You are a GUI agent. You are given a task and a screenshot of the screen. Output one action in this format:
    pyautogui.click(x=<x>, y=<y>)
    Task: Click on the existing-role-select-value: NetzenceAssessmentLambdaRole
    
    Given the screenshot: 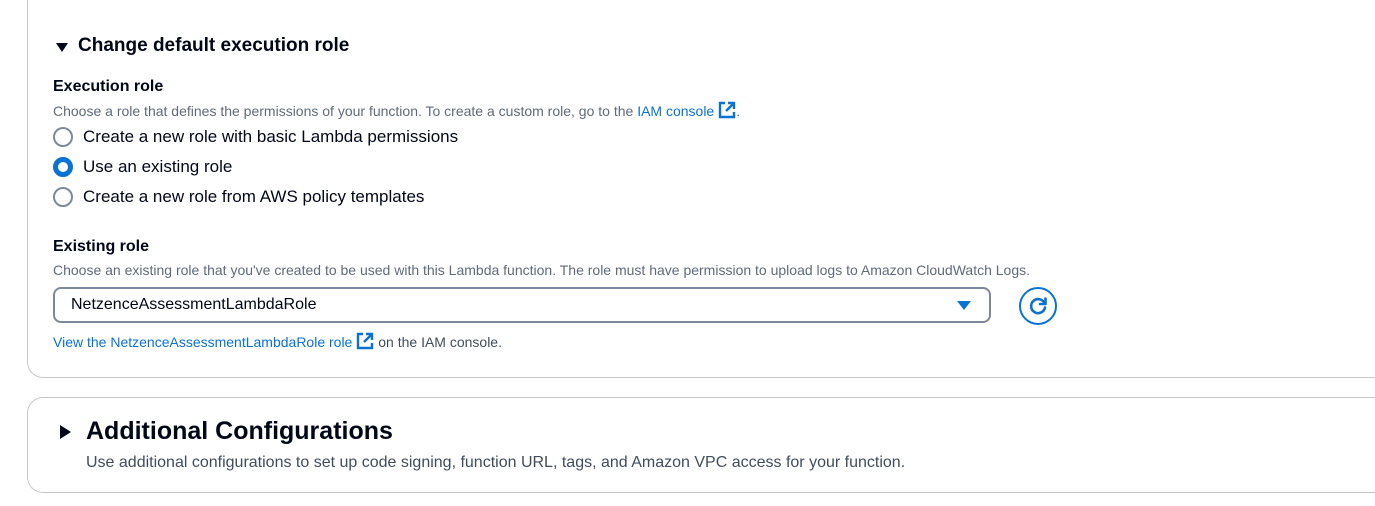 What is the action you would take?
    pyautogui.click(x=194, y=304)
    